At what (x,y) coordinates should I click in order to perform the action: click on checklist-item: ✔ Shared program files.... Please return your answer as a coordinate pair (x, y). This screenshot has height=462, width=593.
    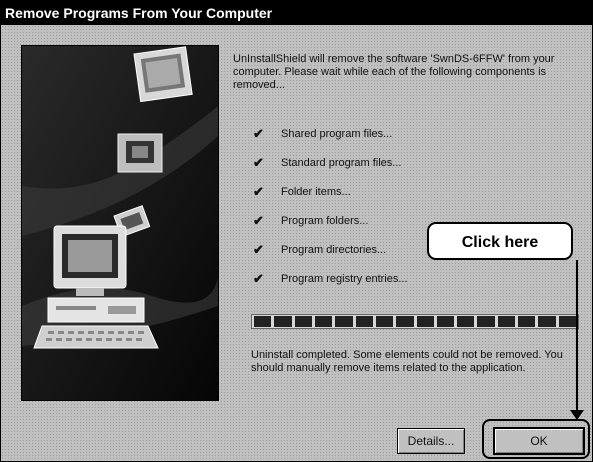
    Looking at the image, I should click on (353, 133).